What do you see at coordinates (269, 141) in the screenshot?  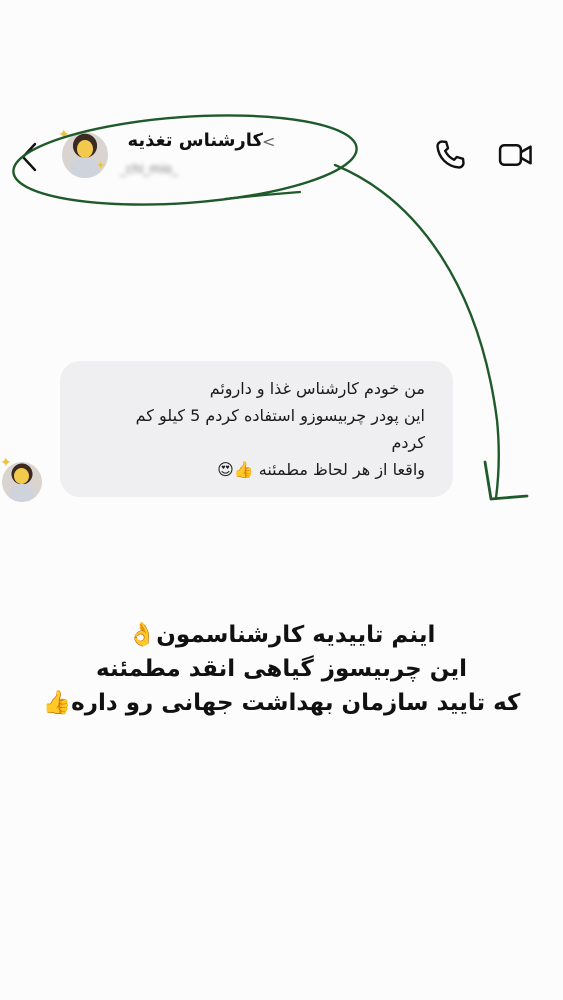 I see `chevron-icon: <` at bounding box center [269, 141].